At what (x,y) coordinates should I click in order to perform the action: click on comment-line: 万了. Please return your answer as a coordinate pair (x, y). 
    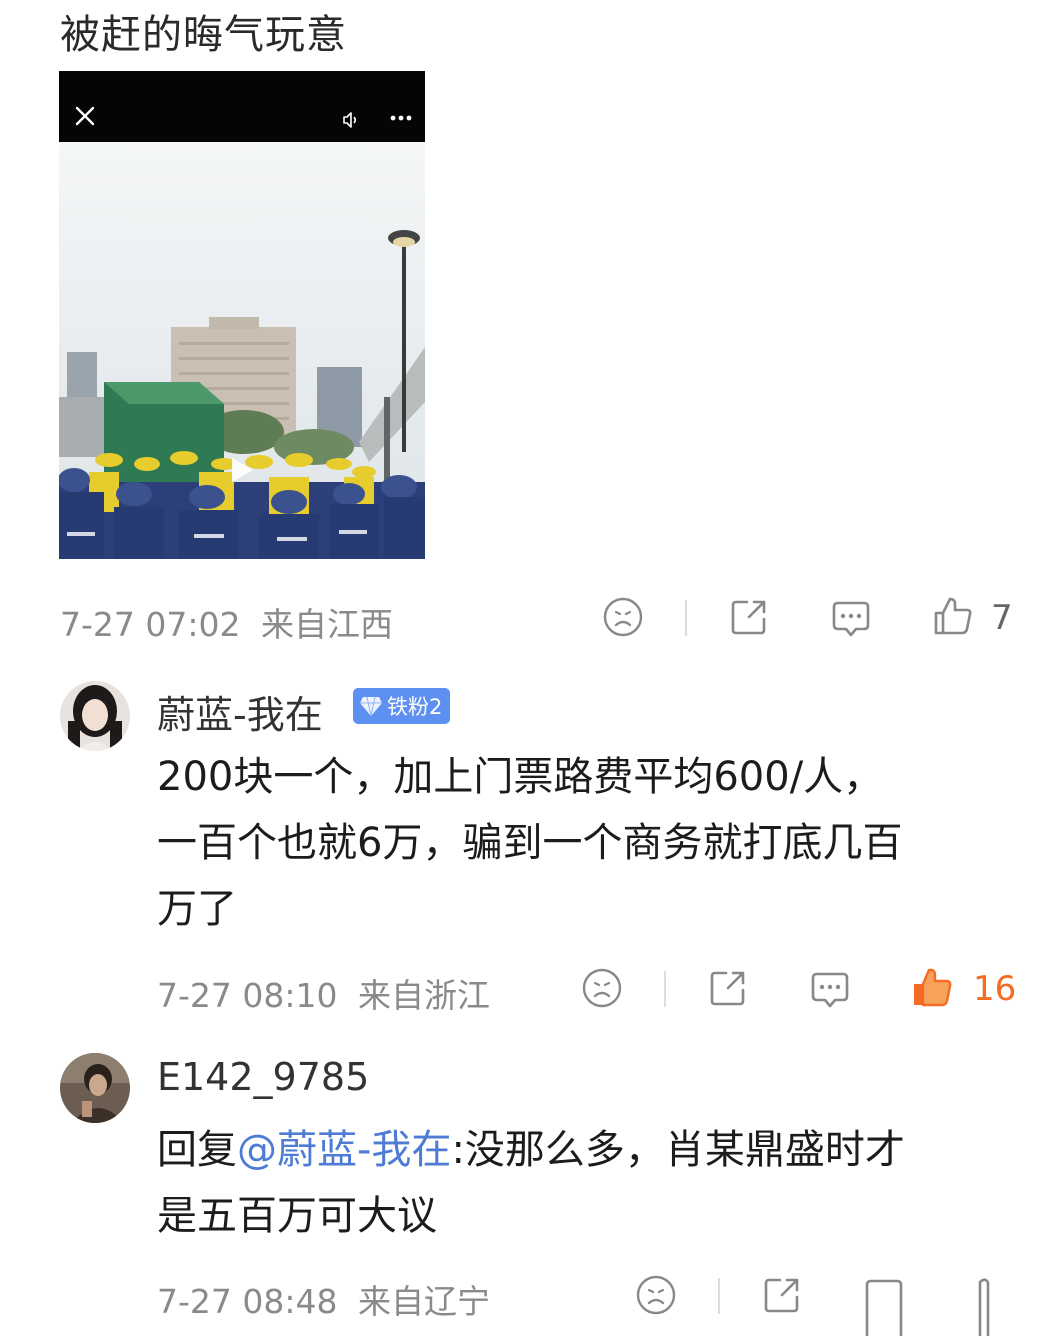
    Looking at the image, I should click on (197, 909).